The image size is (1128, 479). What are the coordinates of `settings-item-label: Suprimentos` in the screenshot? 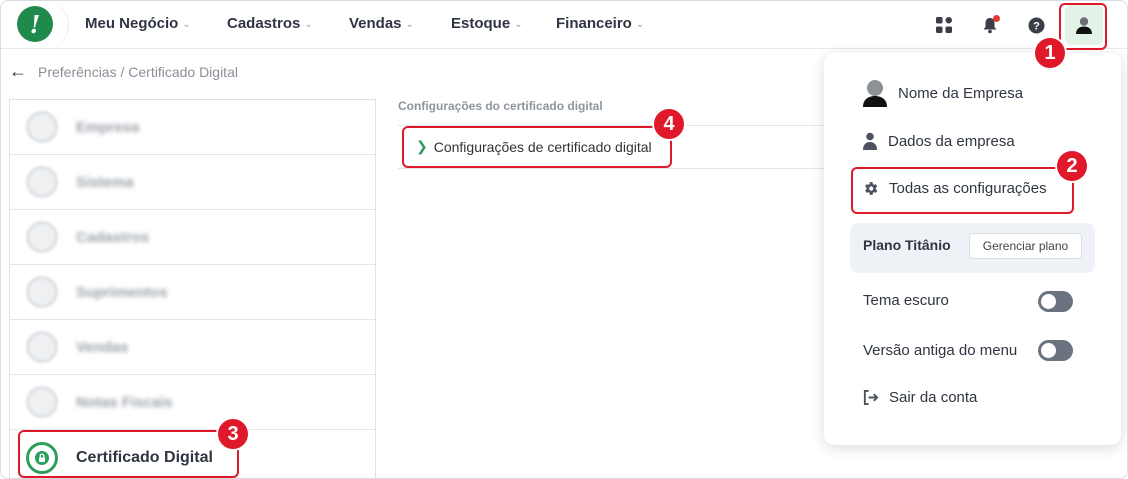 It's located at (122, 292).